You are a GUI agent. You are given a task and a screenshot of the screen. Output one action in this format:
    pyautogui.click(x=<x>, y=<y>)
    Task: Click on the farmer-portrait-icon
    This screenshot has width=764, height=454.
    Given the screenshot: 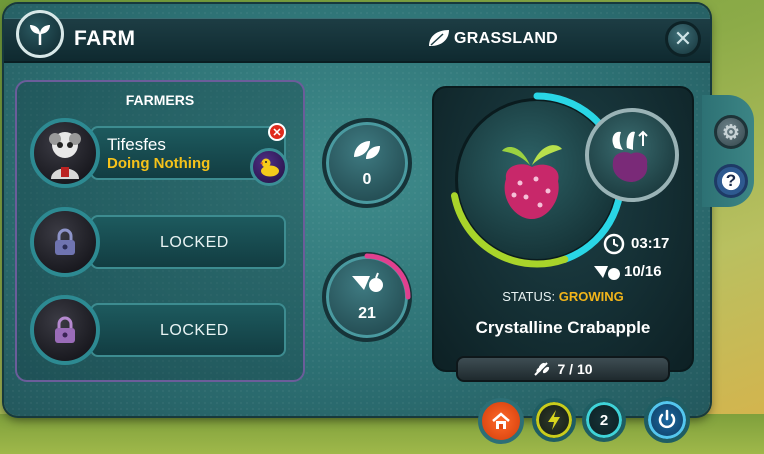 What is the action you would take?
    pyautogui.click(x=65, y=155)
    